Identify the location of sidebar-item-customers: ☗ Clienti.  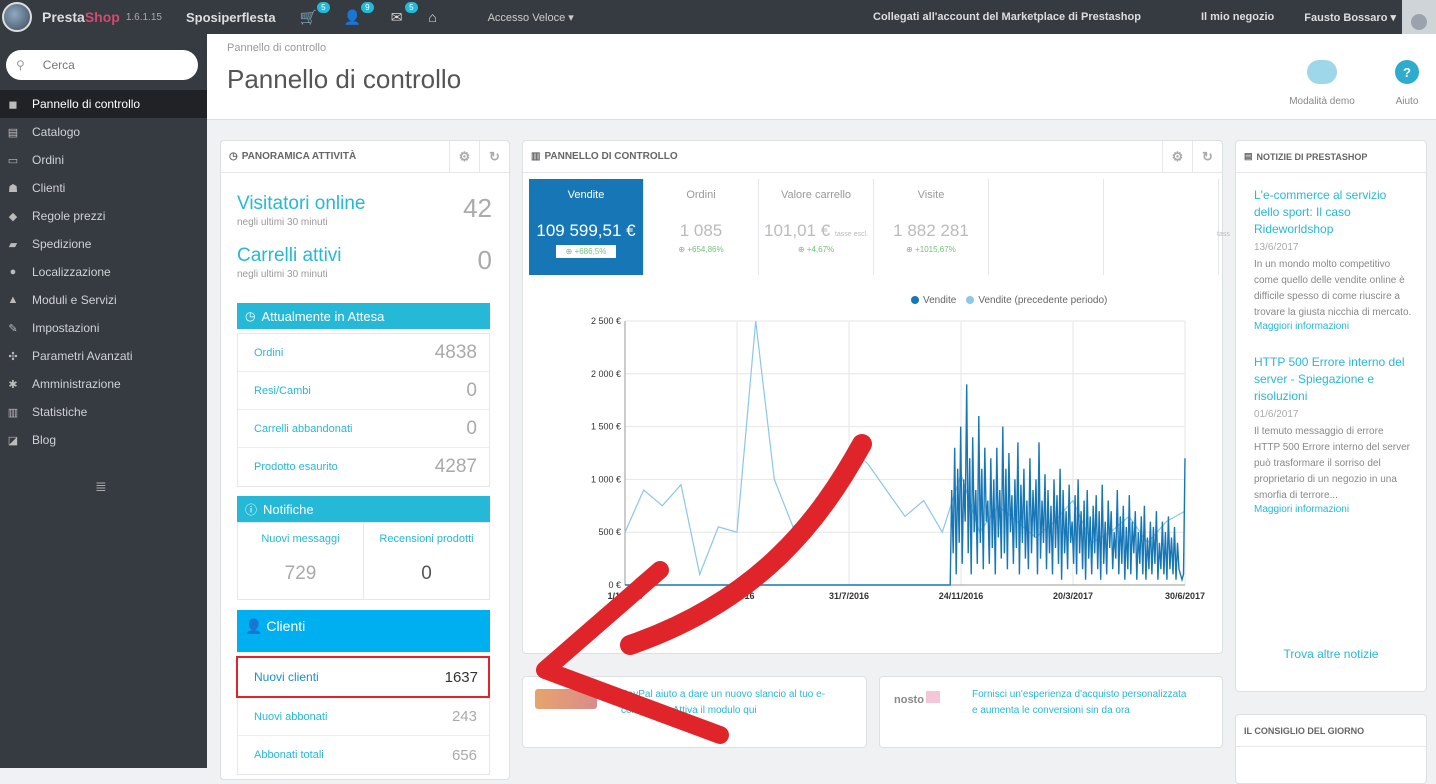
(103, 188).